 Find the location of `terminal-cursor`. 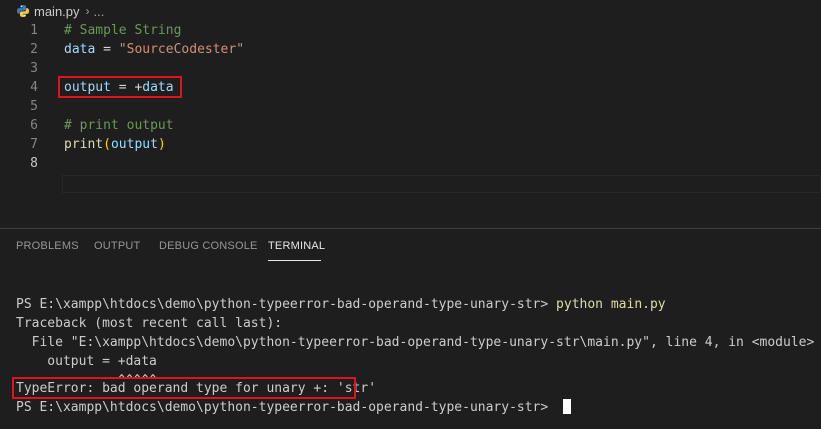

terminal-cursor is located at coordinates (567, 406).